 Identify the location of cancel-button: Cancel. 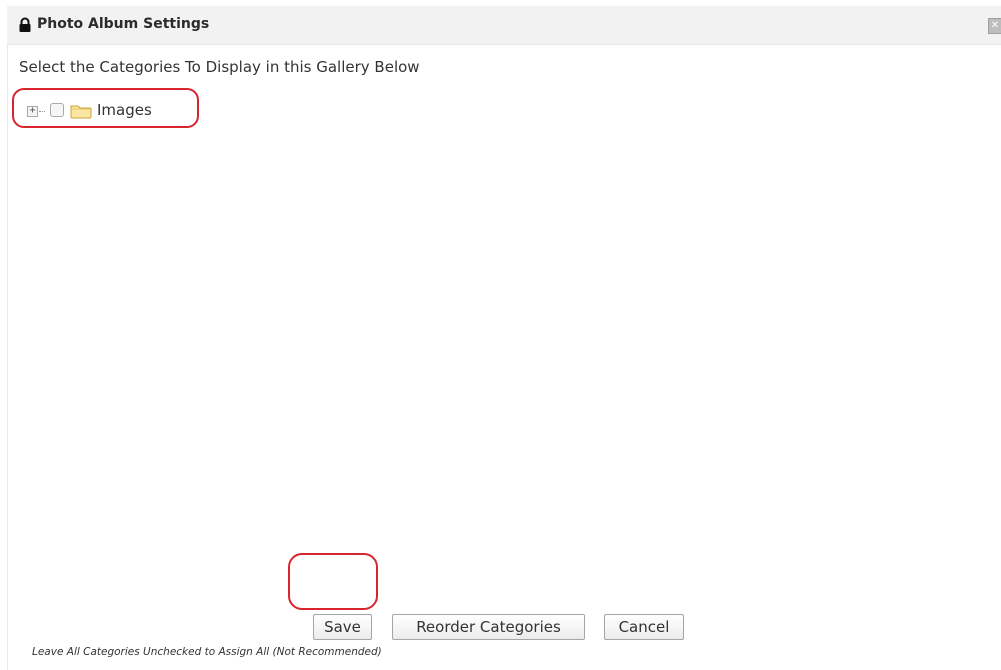
(644, 627).